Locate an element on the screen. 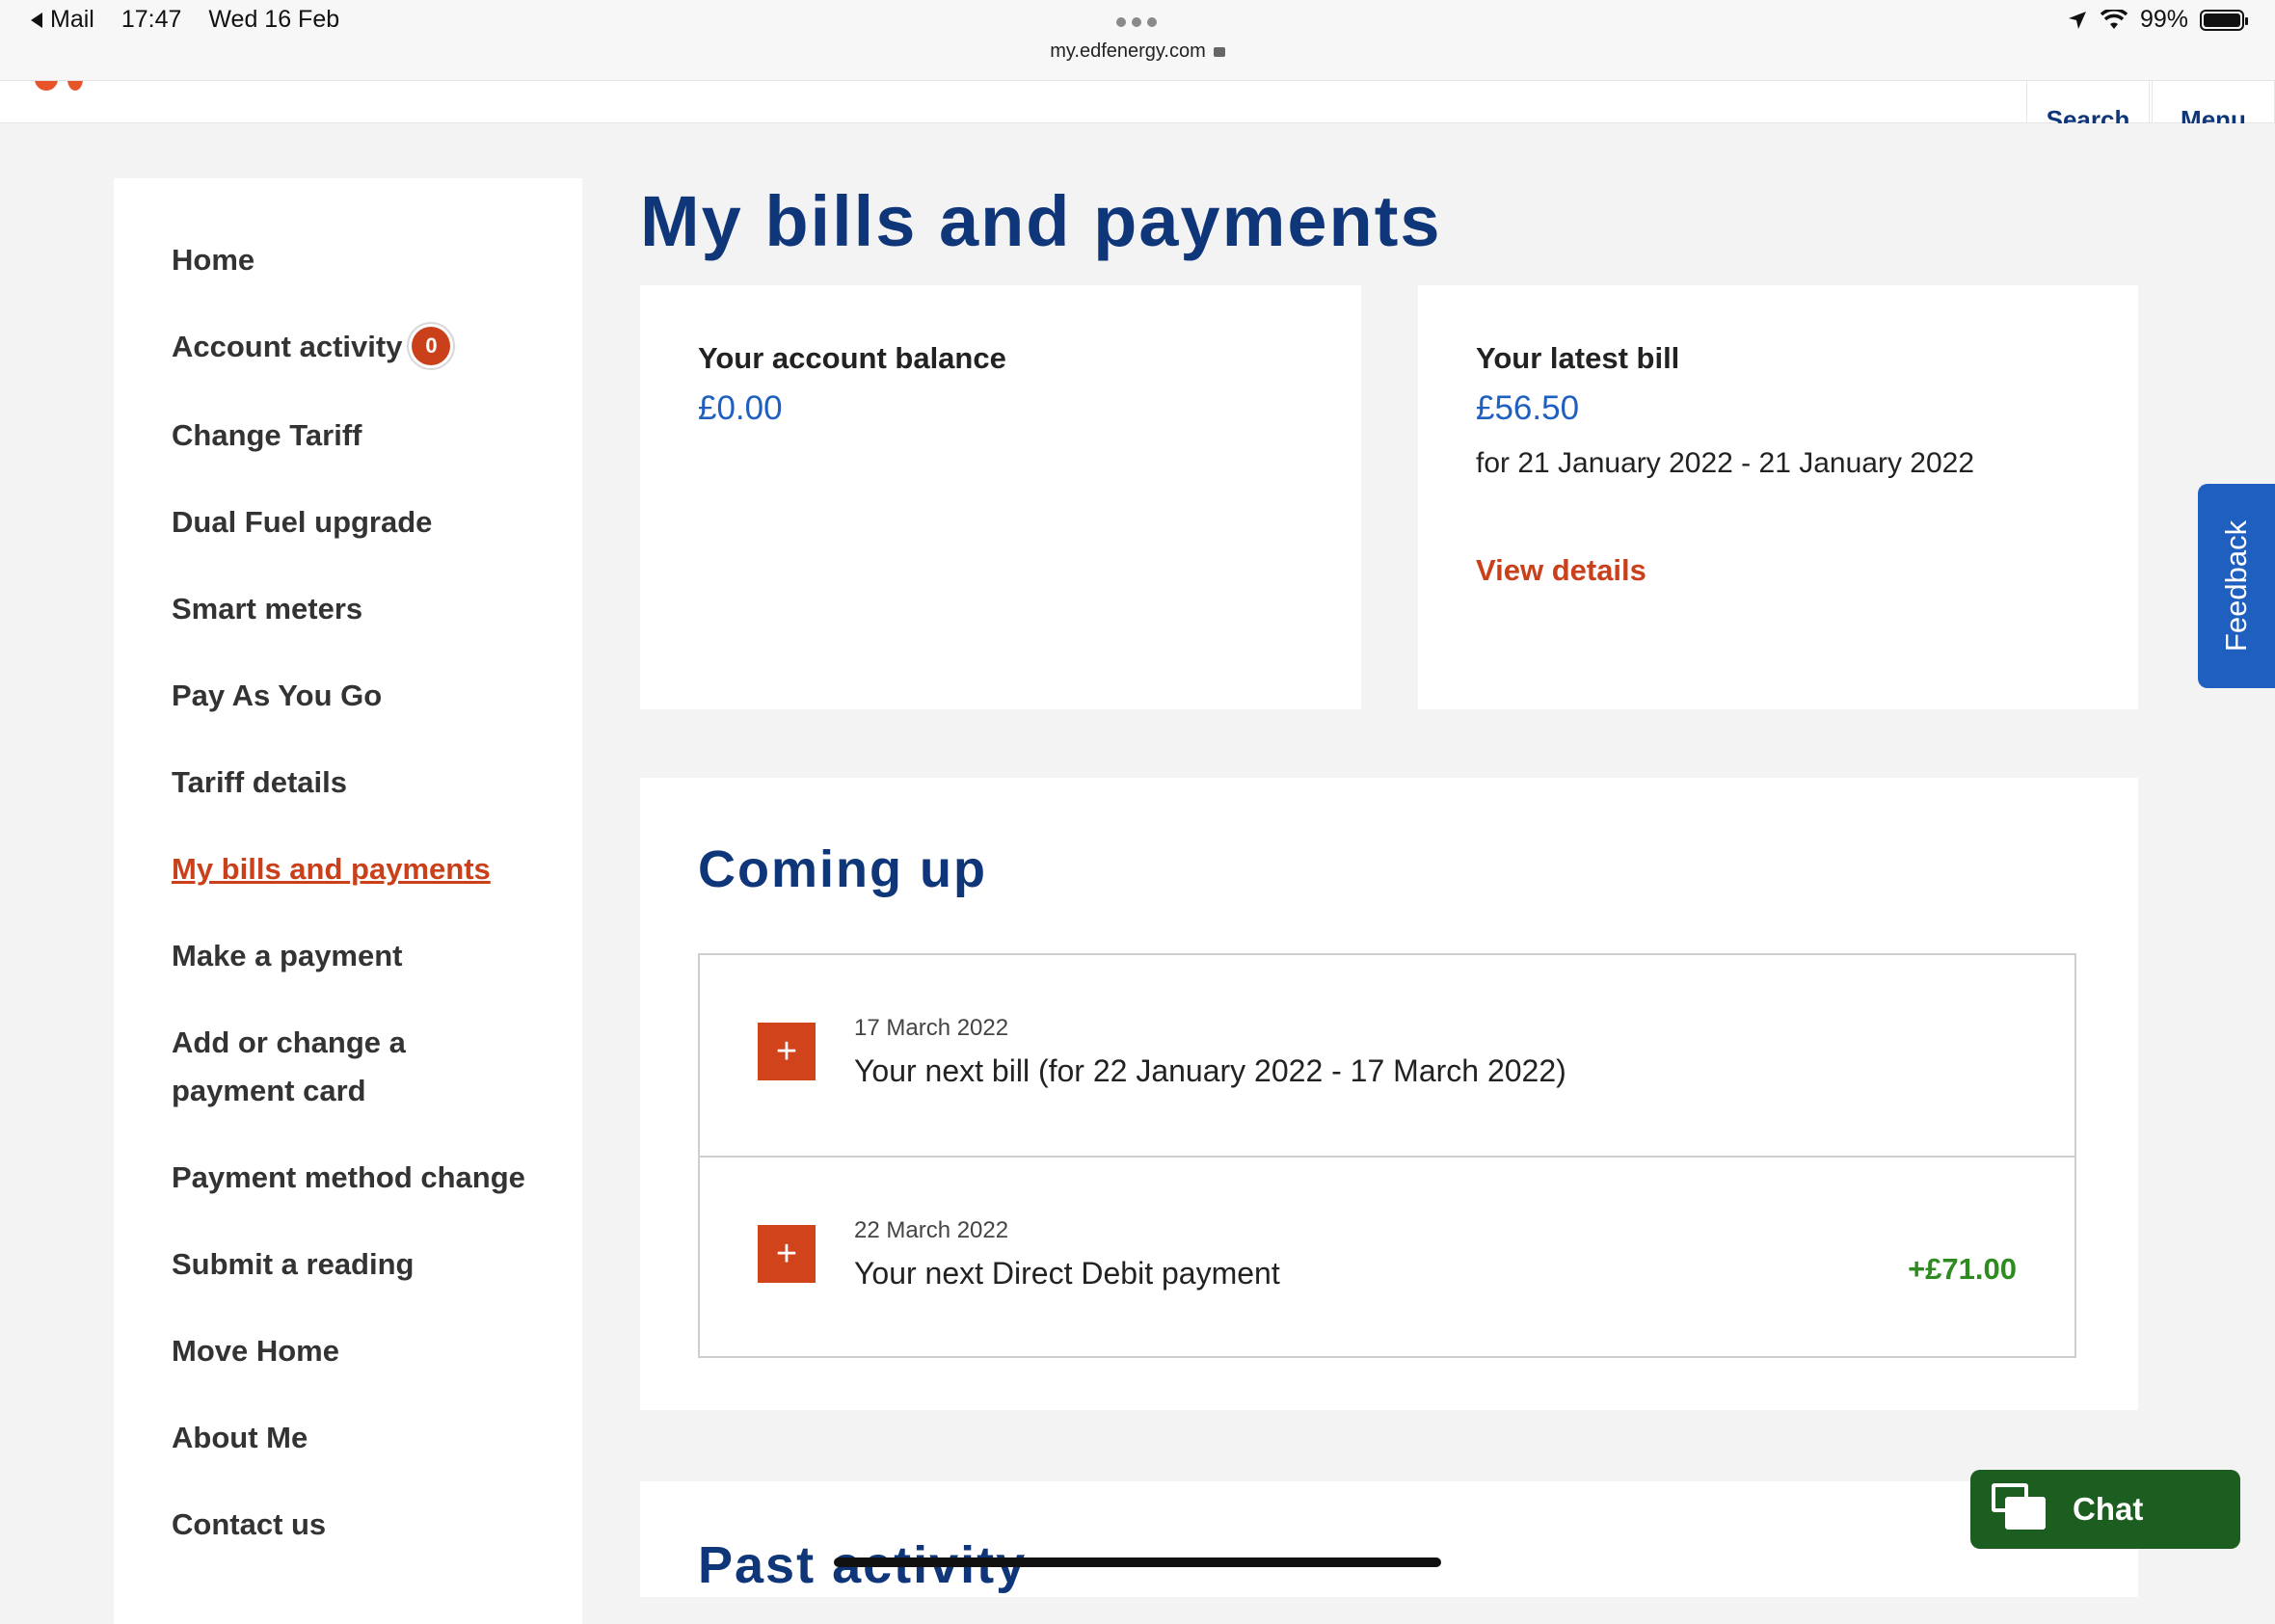 The image size is (2275, 1624). sidebar-item-account-activity: Account activity 0 is located at coordinates (311, 347).